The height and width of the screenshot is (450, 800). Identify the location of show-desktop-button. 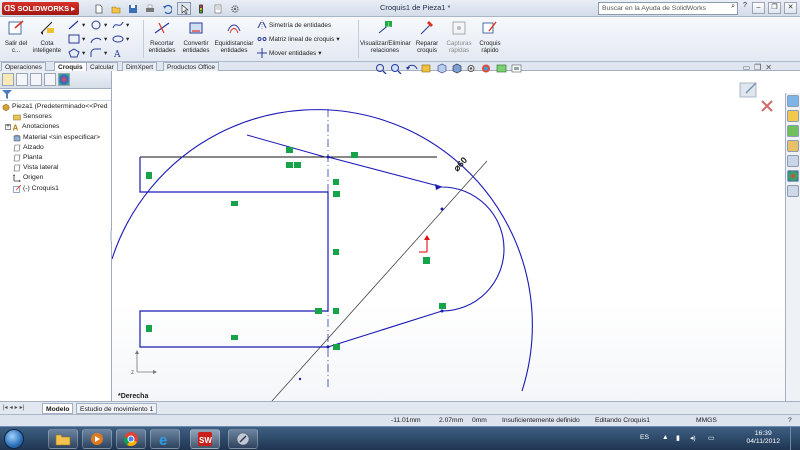
(795, 438).